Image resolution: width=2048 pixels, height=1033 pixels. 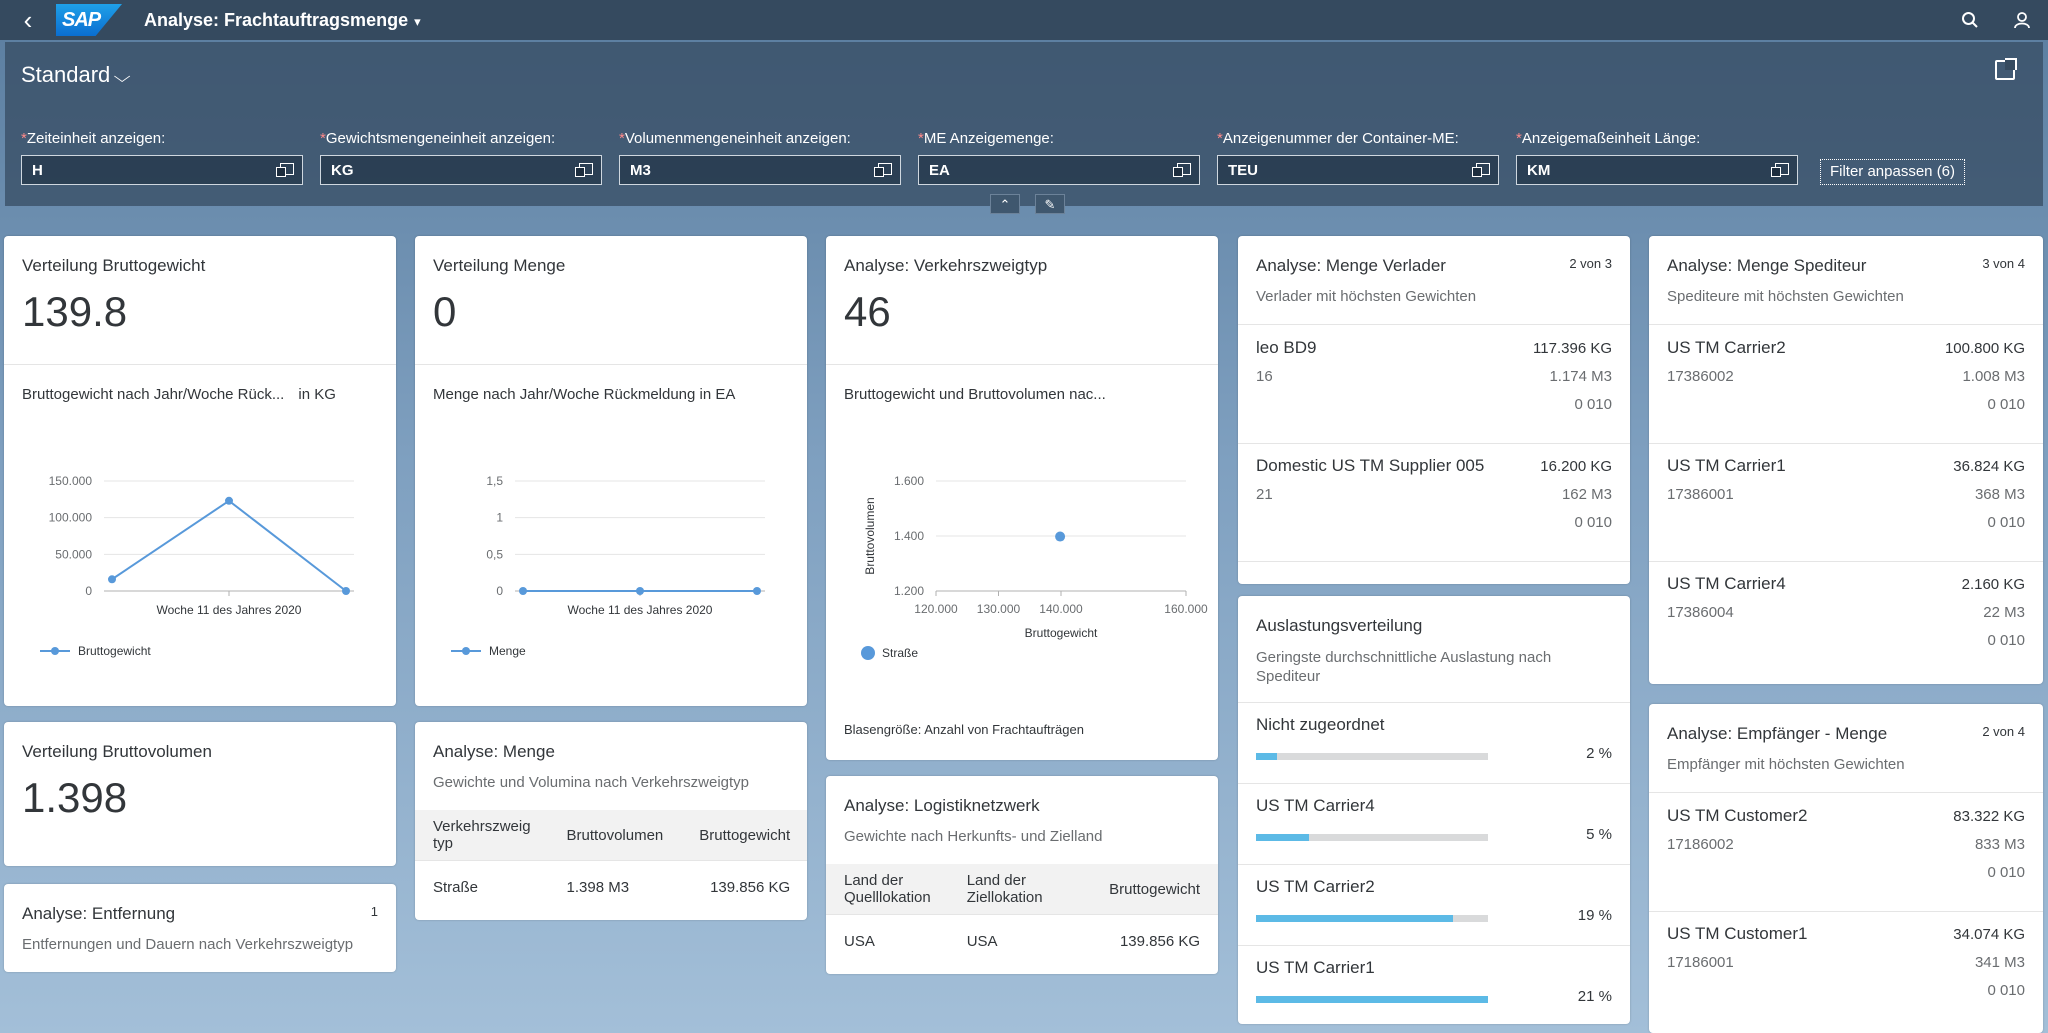 I want to click on column-header: Bruttovolumen, so click(x=615, y=835).